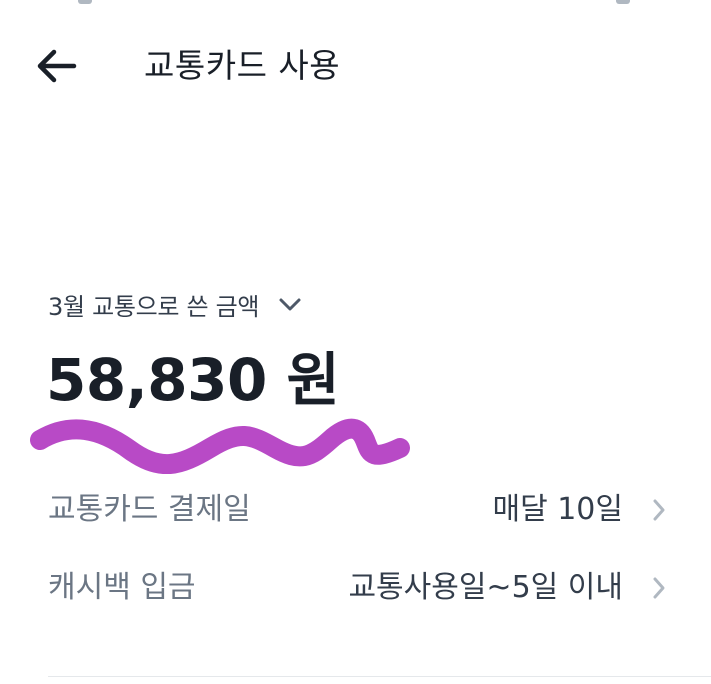 Image resolution: width=711 pixels, height=684 pixels. I want to click on cashback-deposit-row: 캐시백 입금 교통사용일~5일 이내, so click(355, 588).